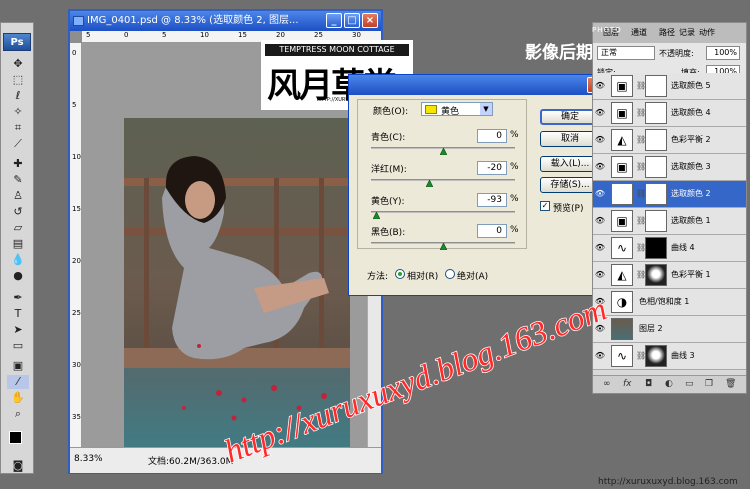  What do you see at coordinates (669, 86) in the screenshot?
I see `layer-row: 👁 ▣ ⛓ 选取颜色 5` at bounding box center [669, 86].